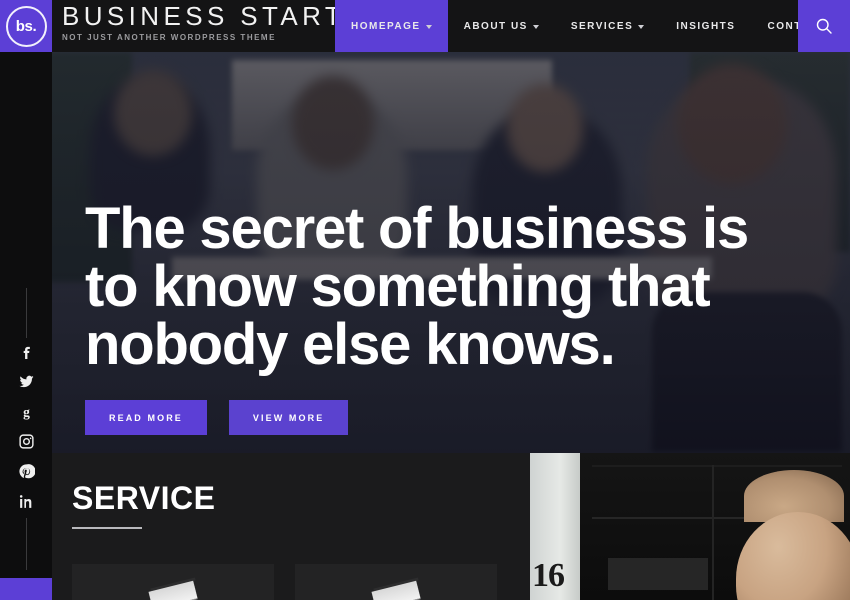 Image resolution: width=850 pixels, height=600 pixels. I want to click on service-card-list, so click(284, 582).